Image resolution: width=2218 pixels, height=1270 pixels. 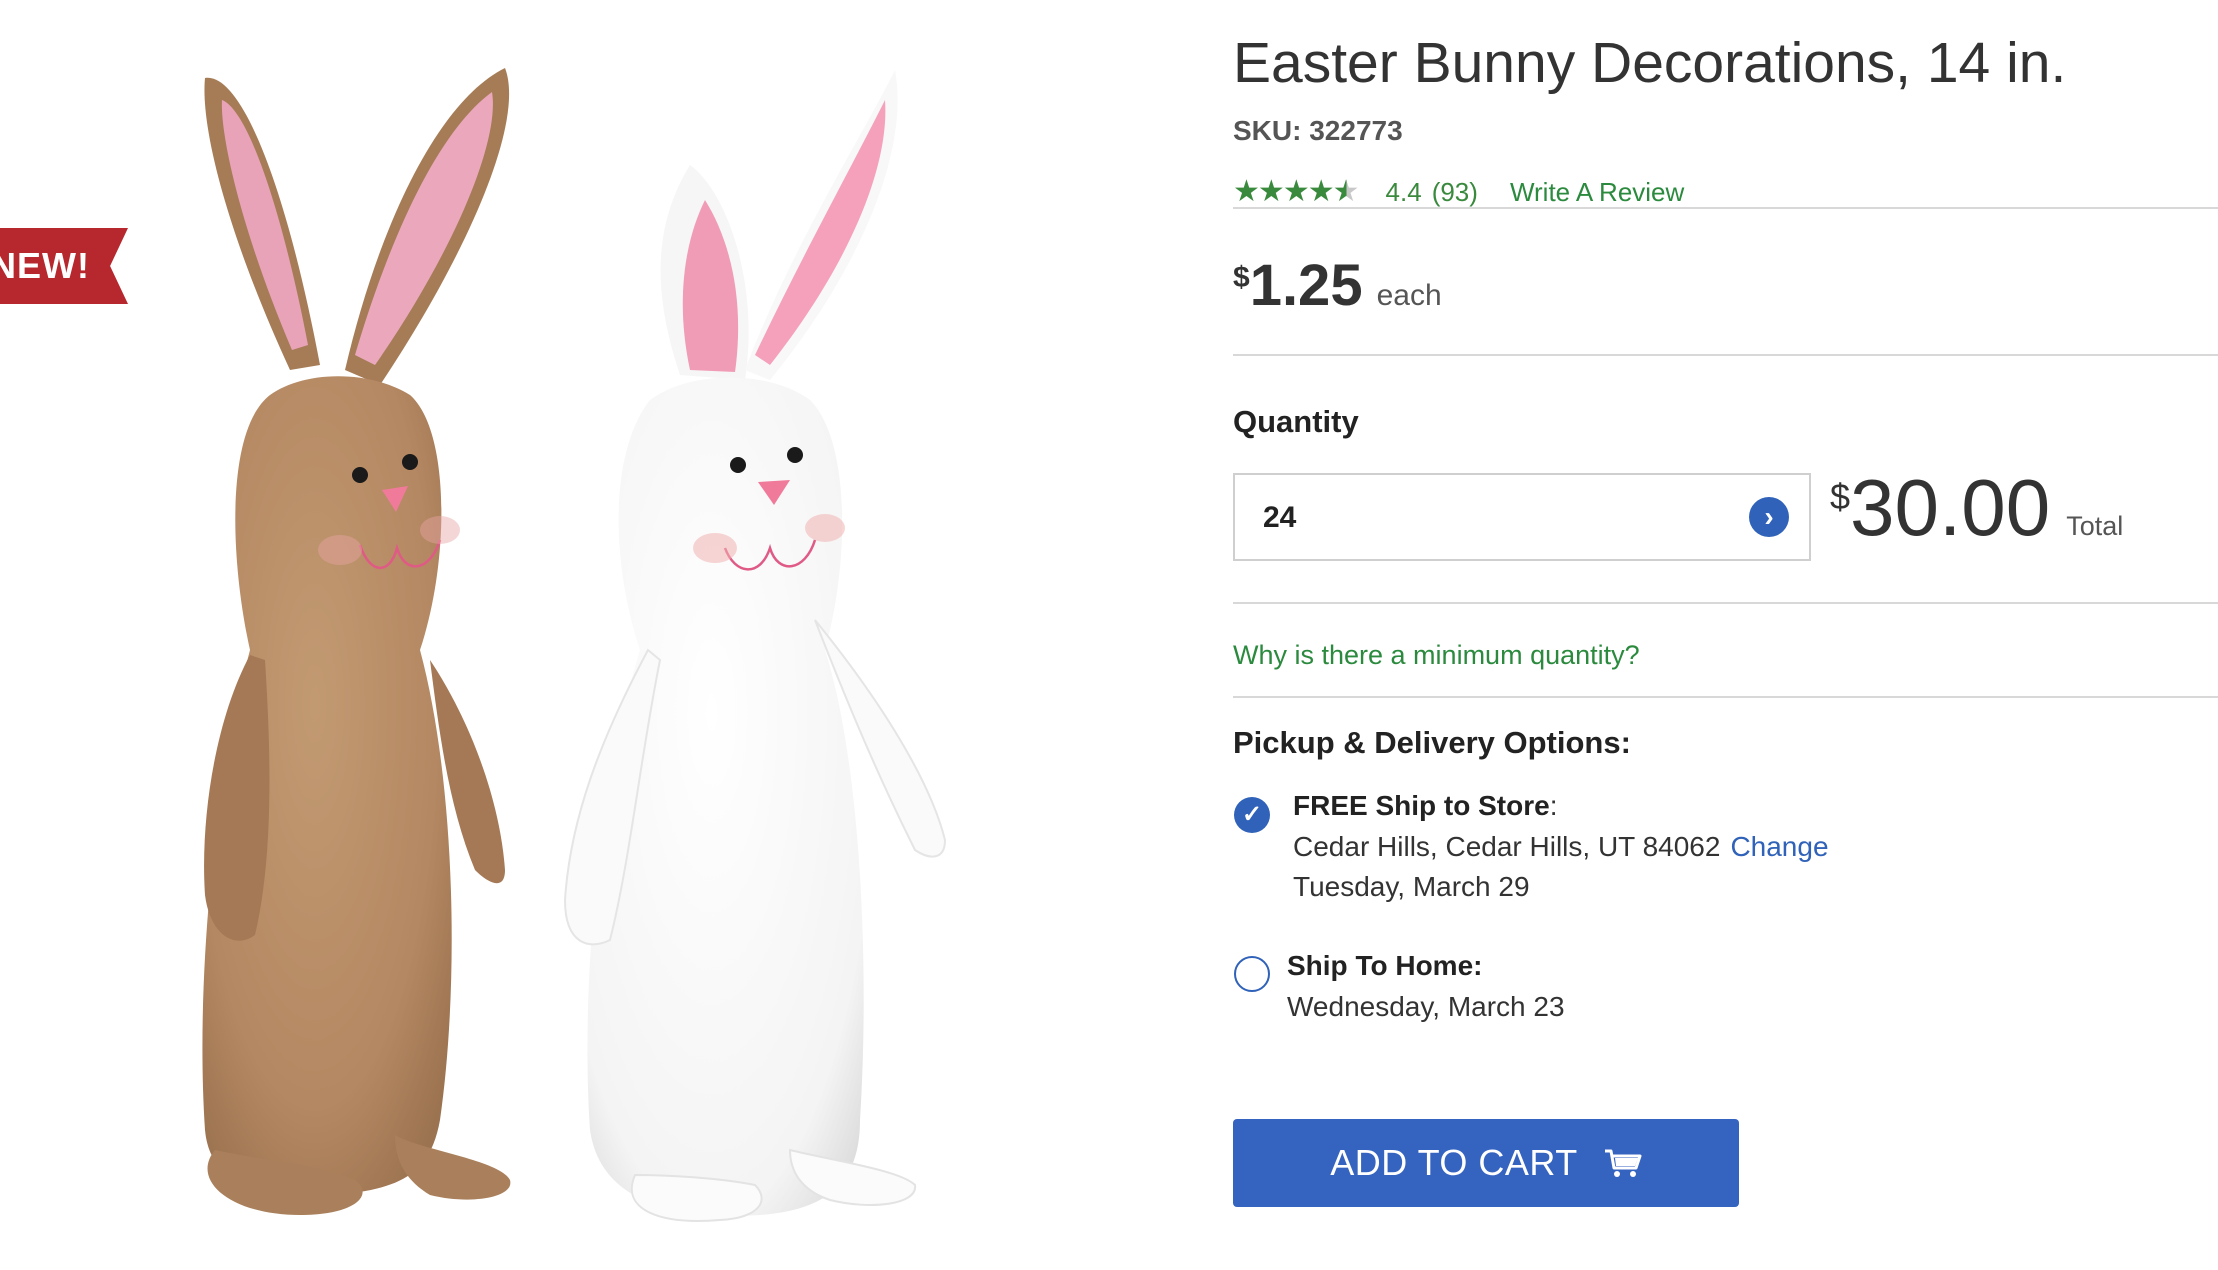 What do you see at coordinates (1252, 974) in the screenshot?
I see `ship-to-home-radio` at bounding box center [1252, 974].